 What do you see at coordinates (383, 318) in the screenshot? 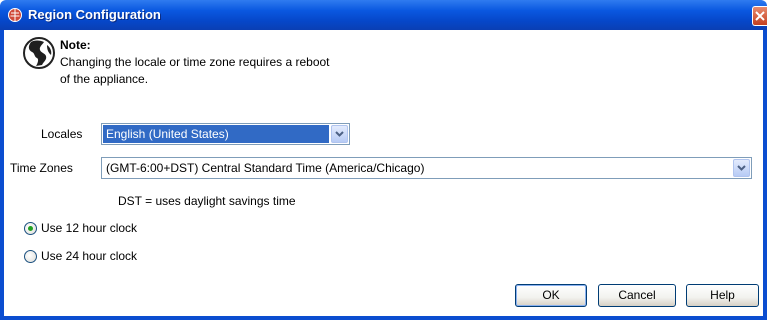
I see `window-frame-bottom` at bounding box center [383, 318].